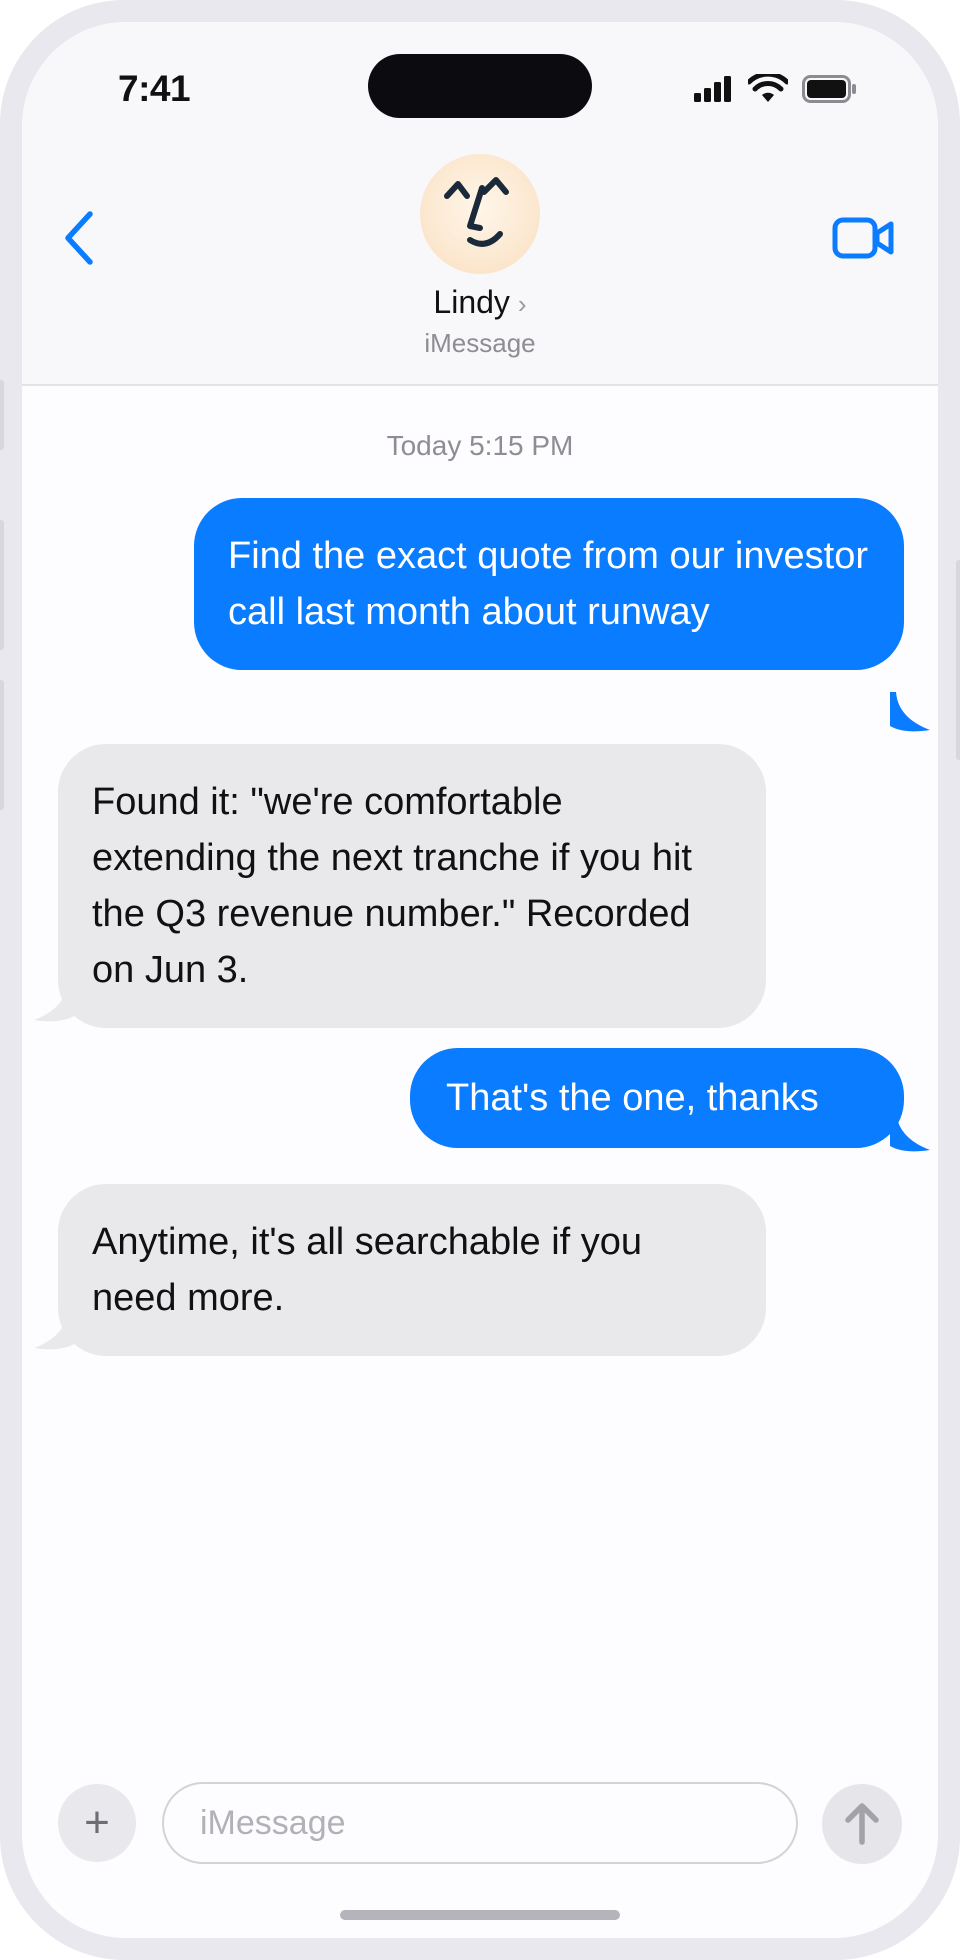 The width and height of the screenshot is (960, 1960). What do you see at coordinates (768, 88) in the screenshot?
I see `wifi-icon` at bounding box center [768, 88].